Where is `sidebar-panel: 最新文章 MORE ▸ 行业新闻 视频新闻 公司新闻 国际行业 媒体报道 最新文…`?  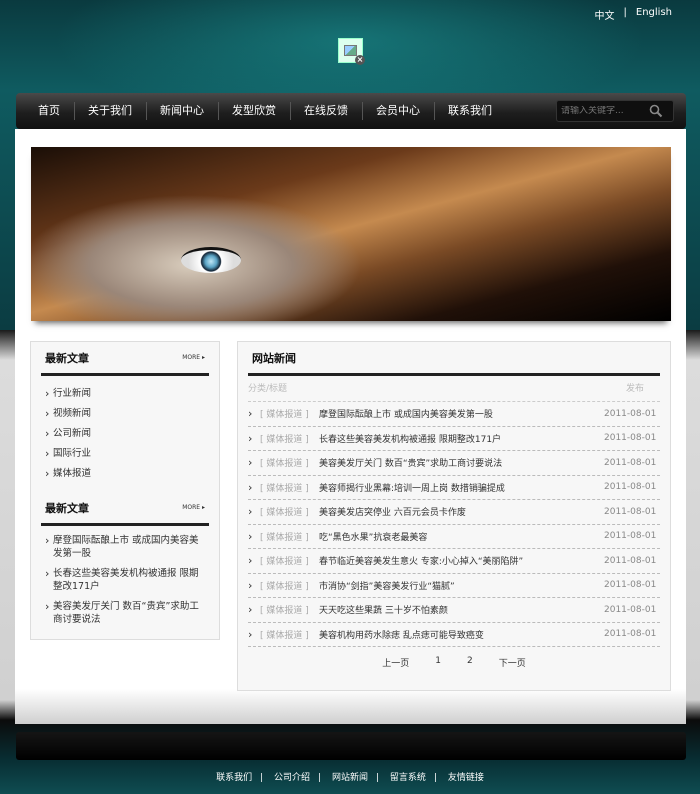
sidebar-panel: 最新文章 MORE ▸ 行业新闻 视频新闻 公司新闻 国际行业 媒体报道 最新文… is located at coordinates (125, 490).